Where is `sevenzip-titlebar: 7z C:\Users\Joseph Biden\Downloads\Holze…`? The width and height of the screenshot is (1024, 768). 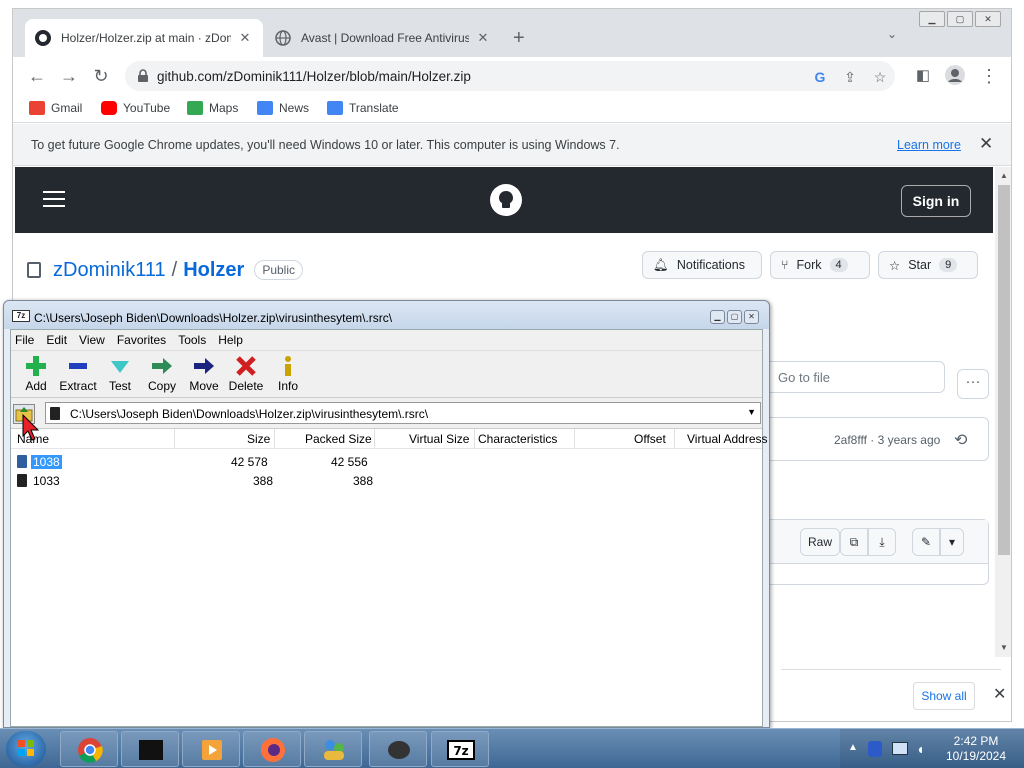
sevenzip-titlebar: 7z C:\Users\Joseph Biden\Downloads\Holze… is located at coordinates (386, 315).